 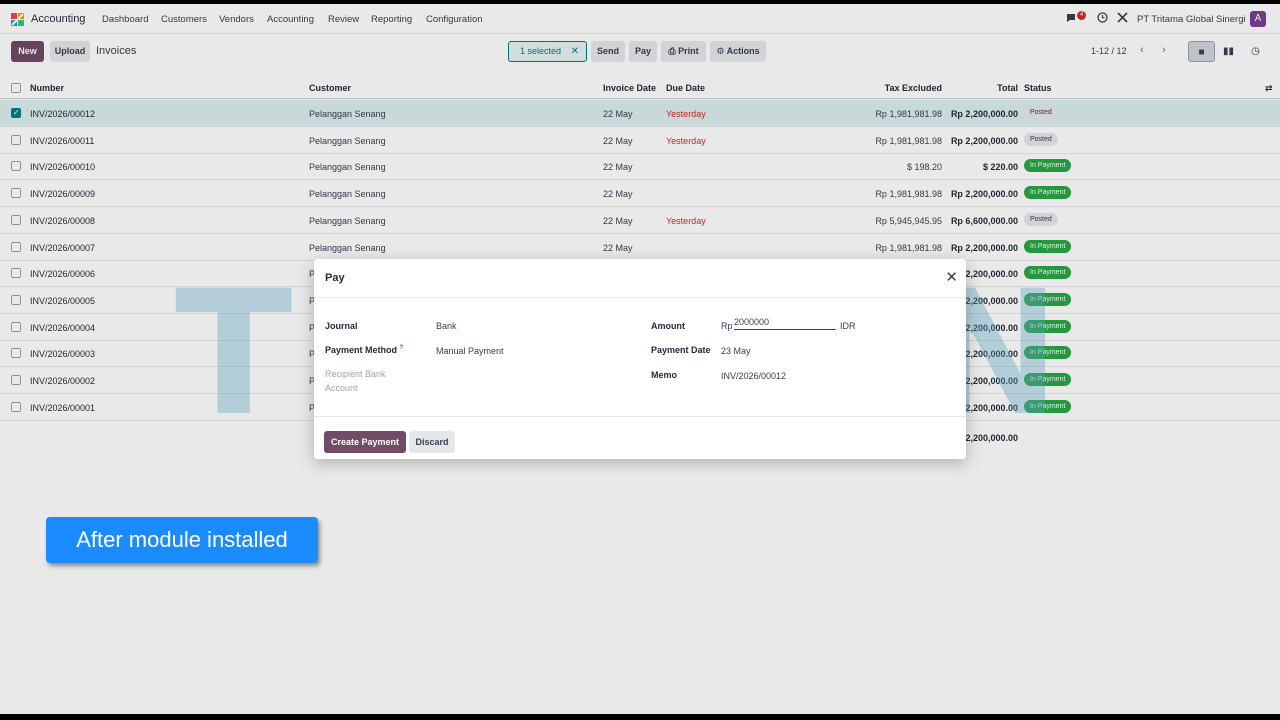 What do you see at coordinates (753, 376) in the screenshot?
I see `memo-field: INV/2026/00012` at bounding box center [753, 376].